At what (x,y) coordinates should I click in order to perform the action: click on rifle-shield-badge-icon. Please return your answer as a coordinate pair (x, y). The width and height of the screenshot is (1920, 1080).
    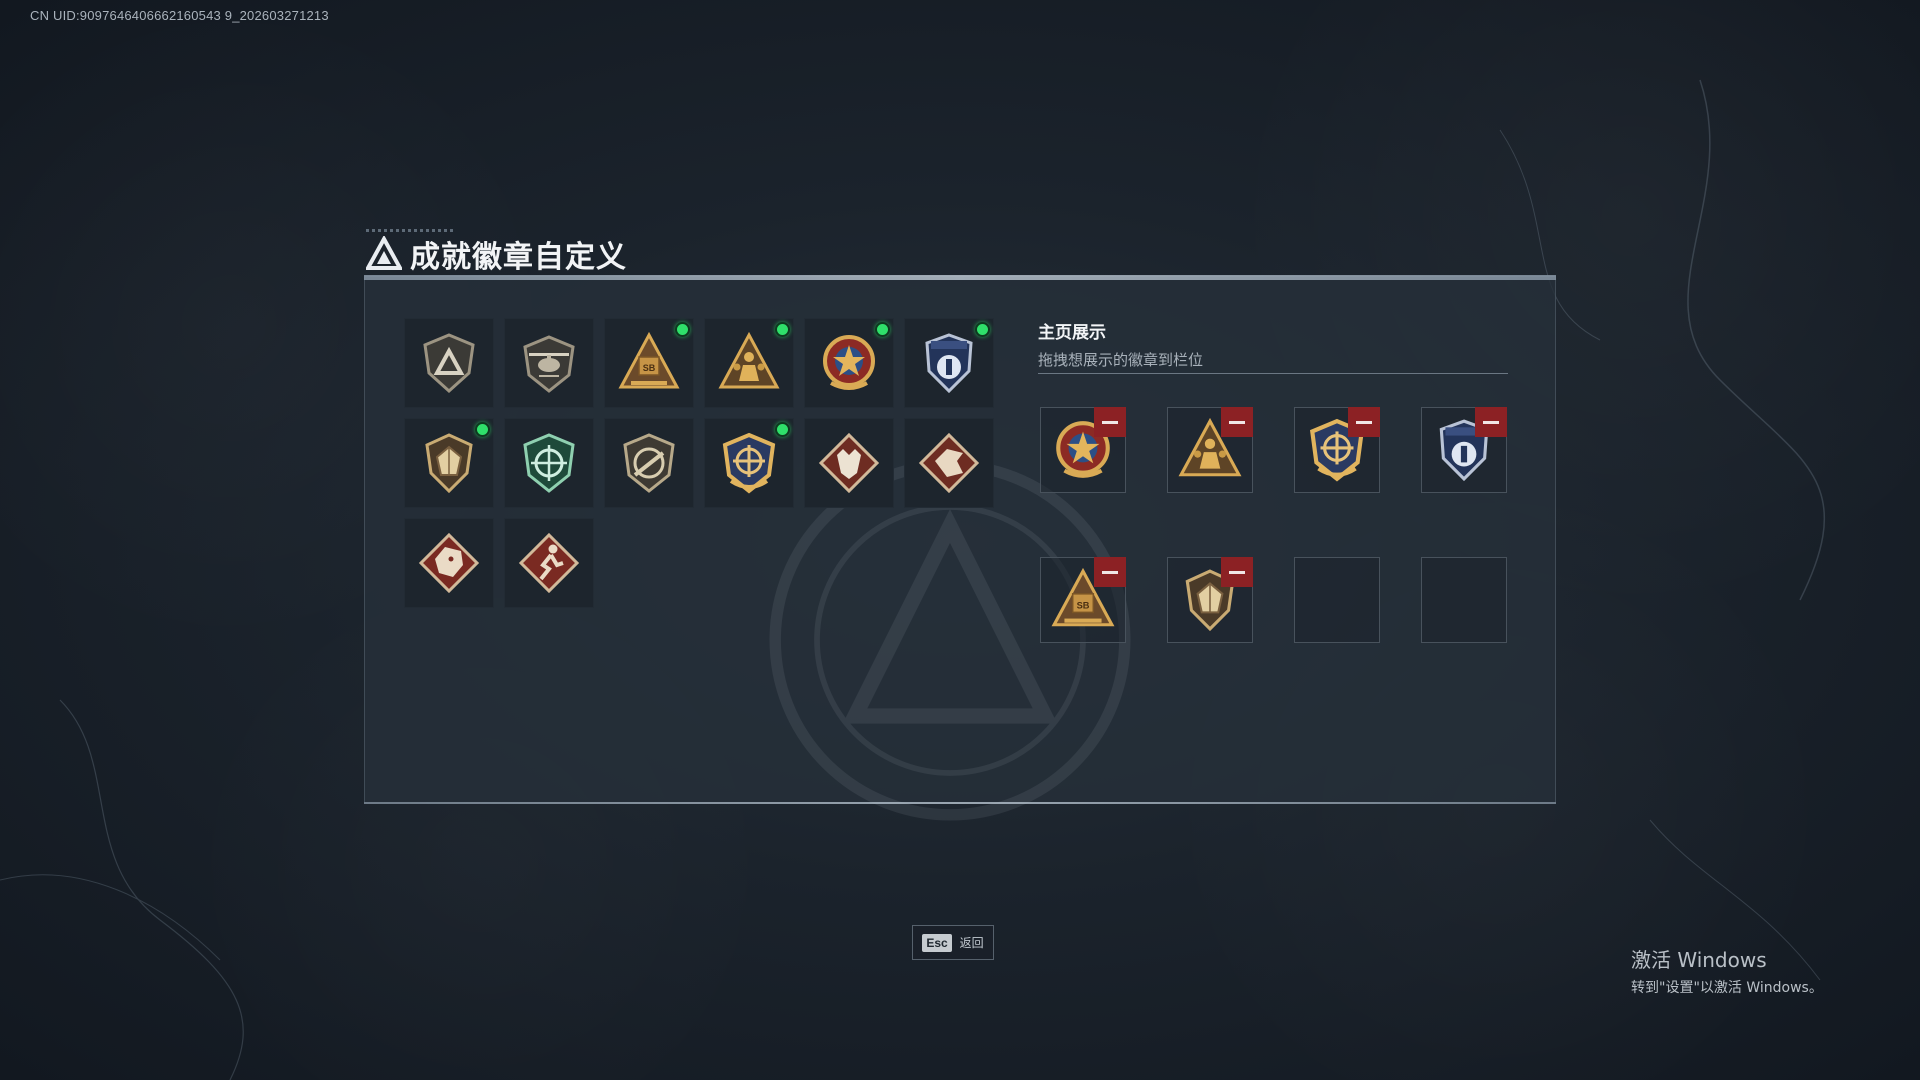
    Looking at the image, I should click on (649, 463).